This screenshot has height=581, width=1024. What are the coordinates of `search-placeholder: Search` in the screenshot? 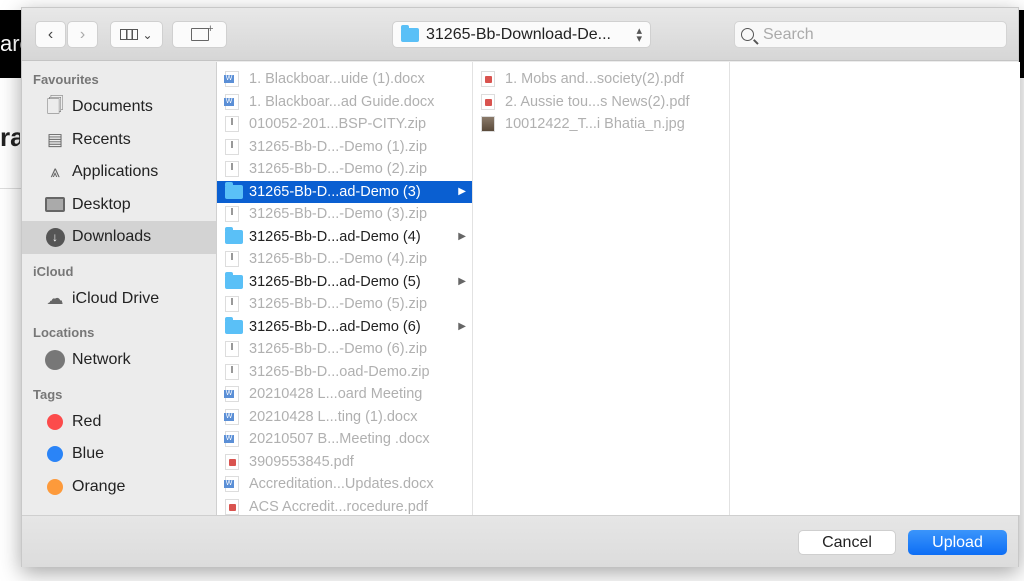 It's located at (788, 34).